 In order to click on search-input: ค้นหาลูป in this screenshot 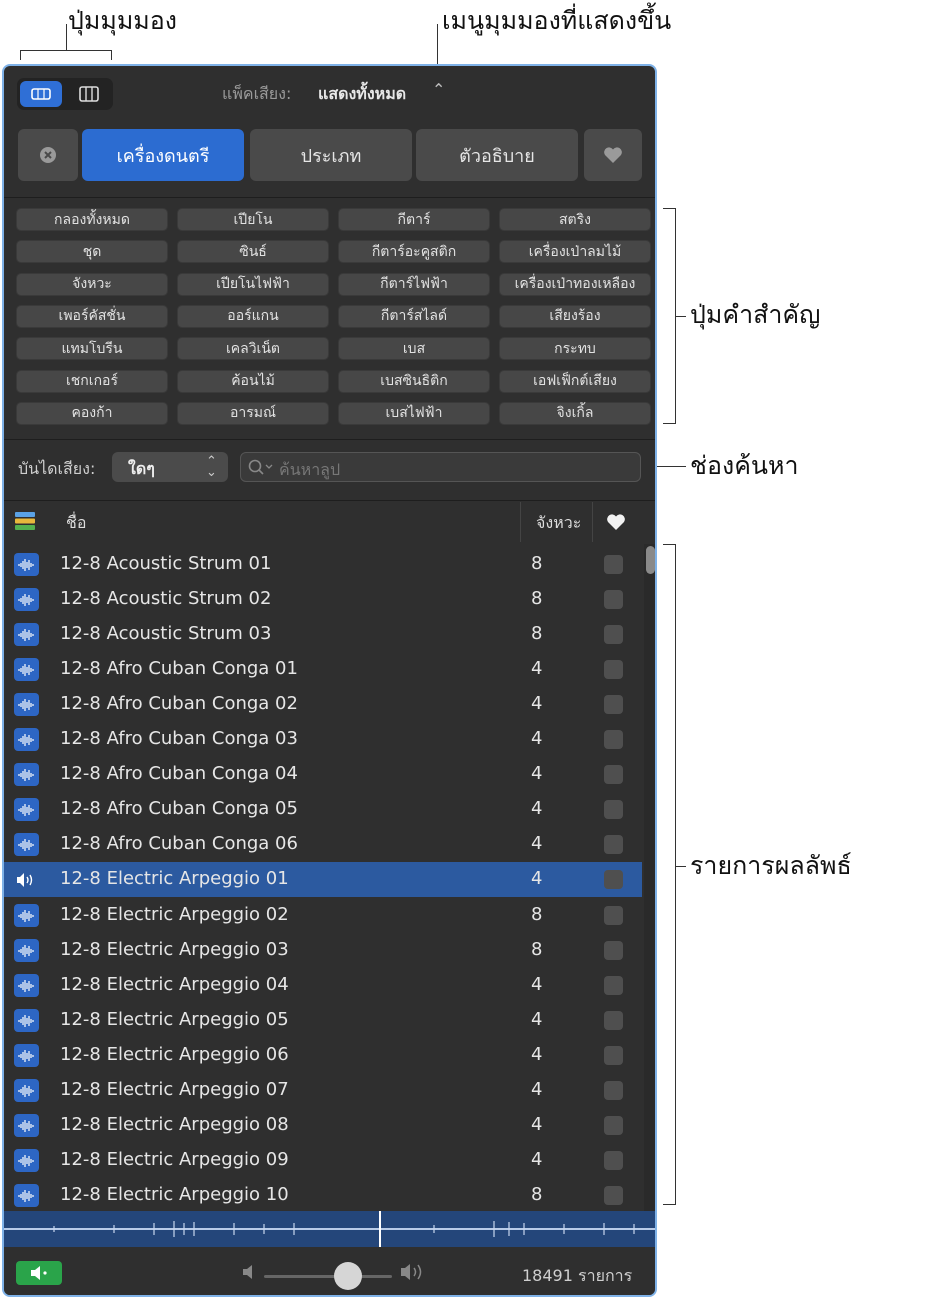, I will do `click(440, 467)`.